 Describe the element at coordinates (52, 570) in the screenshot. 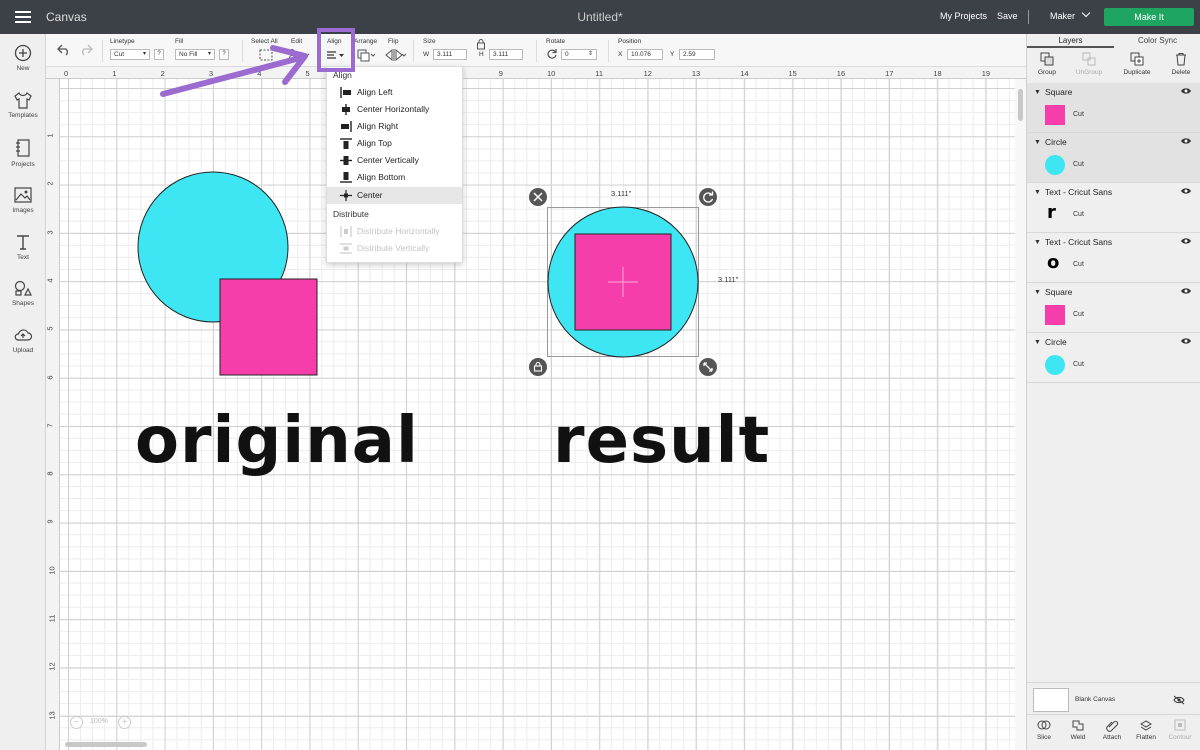

I see `ruler-tick-label: 10` at that location.